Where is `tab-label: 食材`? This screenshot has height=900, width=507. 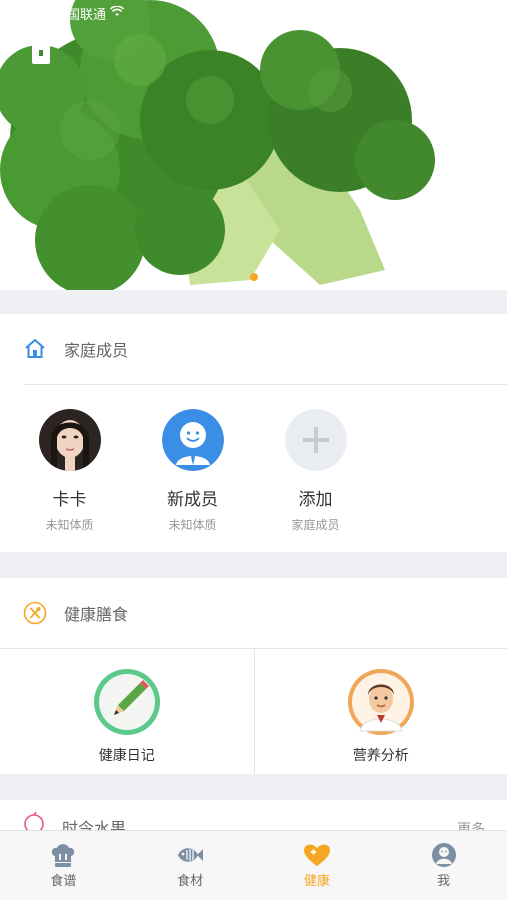 tab-label: 食材 is located at coordinates (190, 881).